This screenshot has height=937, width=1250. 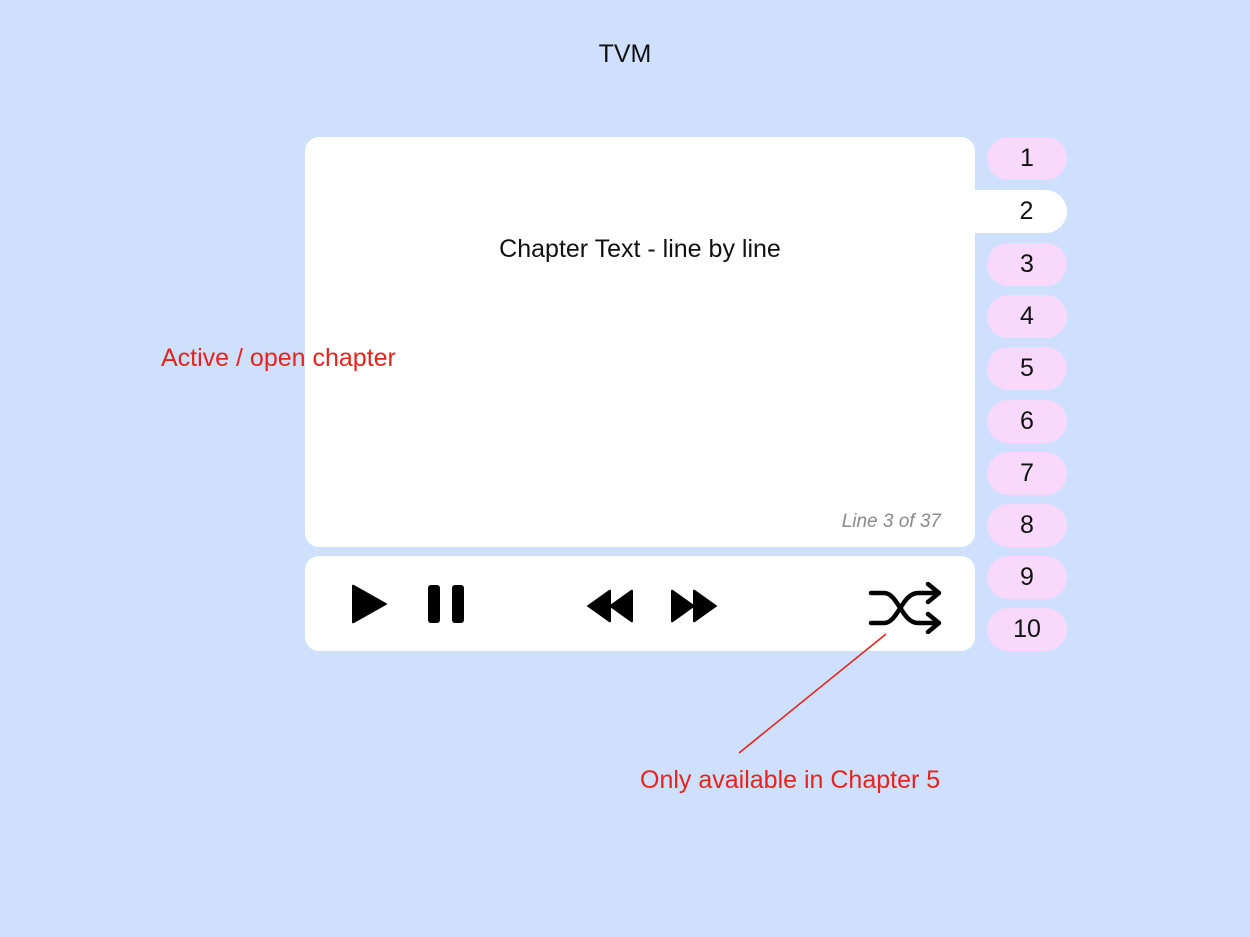 I want to click on fast-forward-button, so click(x=694, y=606).